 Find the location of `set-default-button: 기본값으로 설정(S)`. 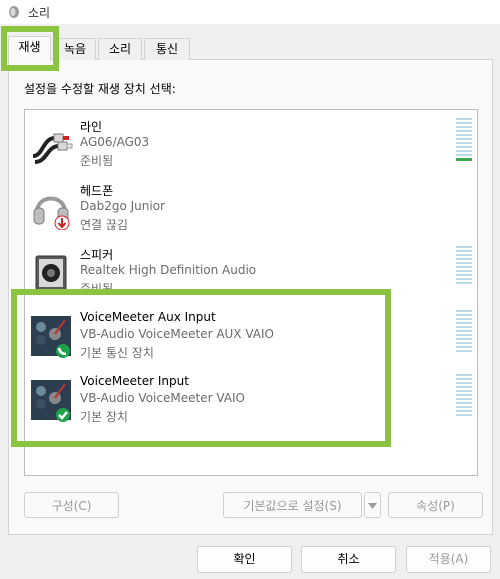

set-default-button: 기본값으로 설정(S) is located at coordinates (292, 505).